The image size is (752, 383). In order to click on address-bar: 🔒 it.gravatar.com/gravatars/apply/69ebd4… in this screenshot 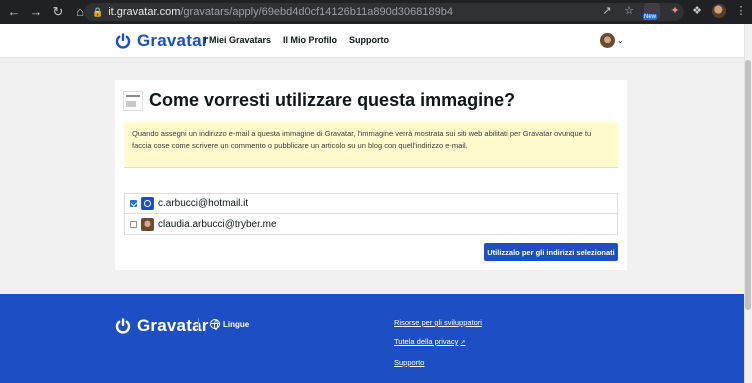, I will do `click(384, 12)`.